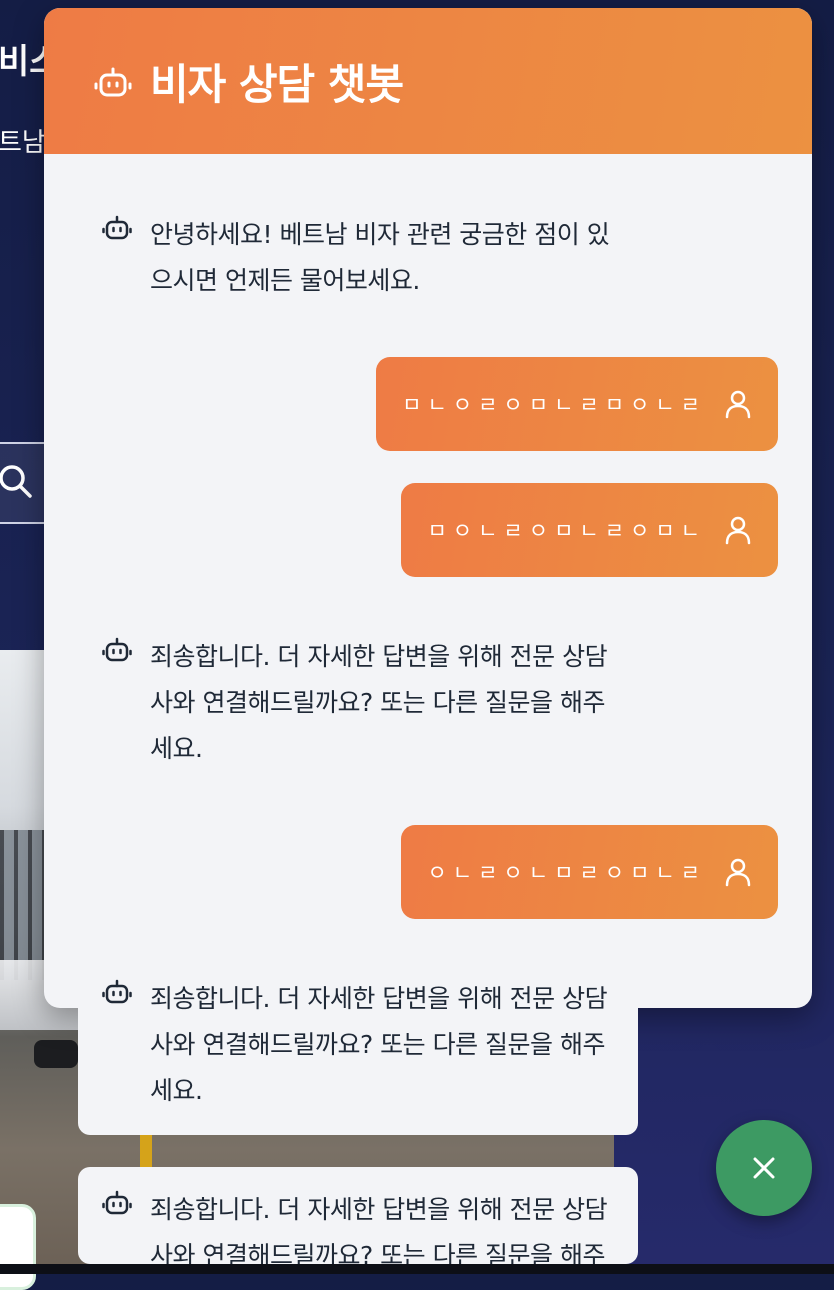  I want to click on background-card, so click(18, 1247).